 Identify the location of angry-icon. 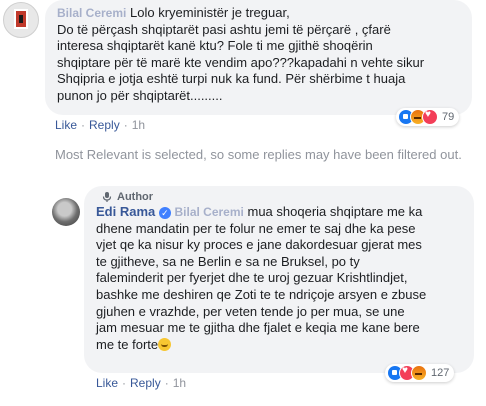
(419, 373).